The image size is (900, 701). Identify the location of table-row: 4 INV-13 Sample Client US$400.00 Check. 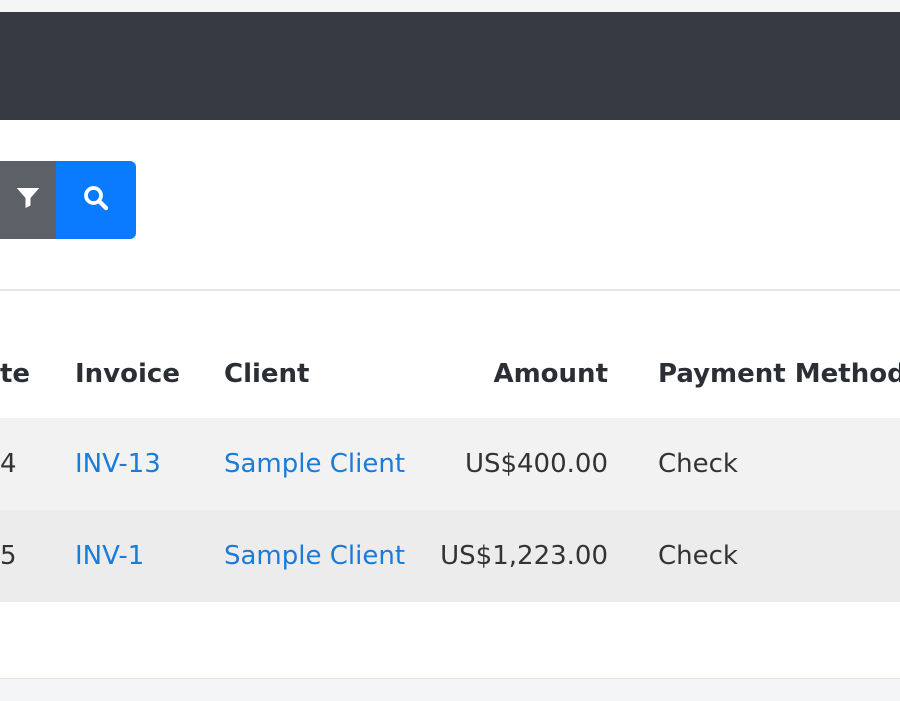
(450, 464).